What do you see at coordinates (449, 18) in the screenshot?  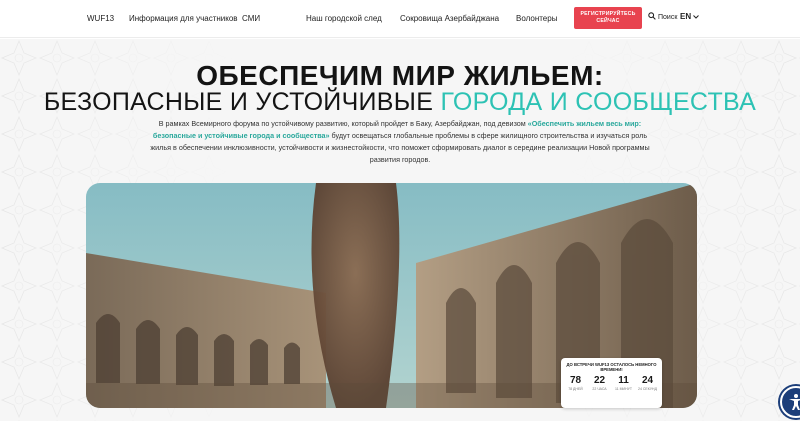 I see `nav-link-treasures-azerbaijan: Сокровища Азербайджана` at bounding box center [449, 18].